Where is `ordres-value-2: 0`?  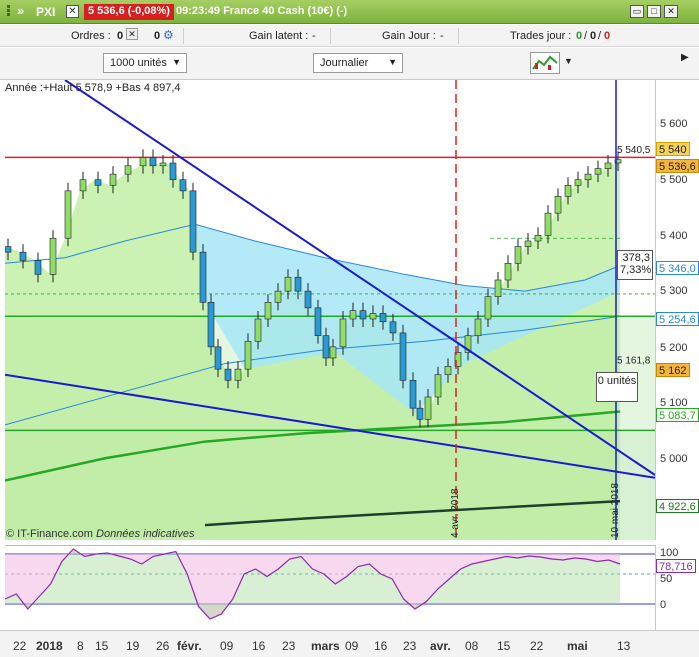
ordres-value-2: 0 is located at coordinates (157, 36).